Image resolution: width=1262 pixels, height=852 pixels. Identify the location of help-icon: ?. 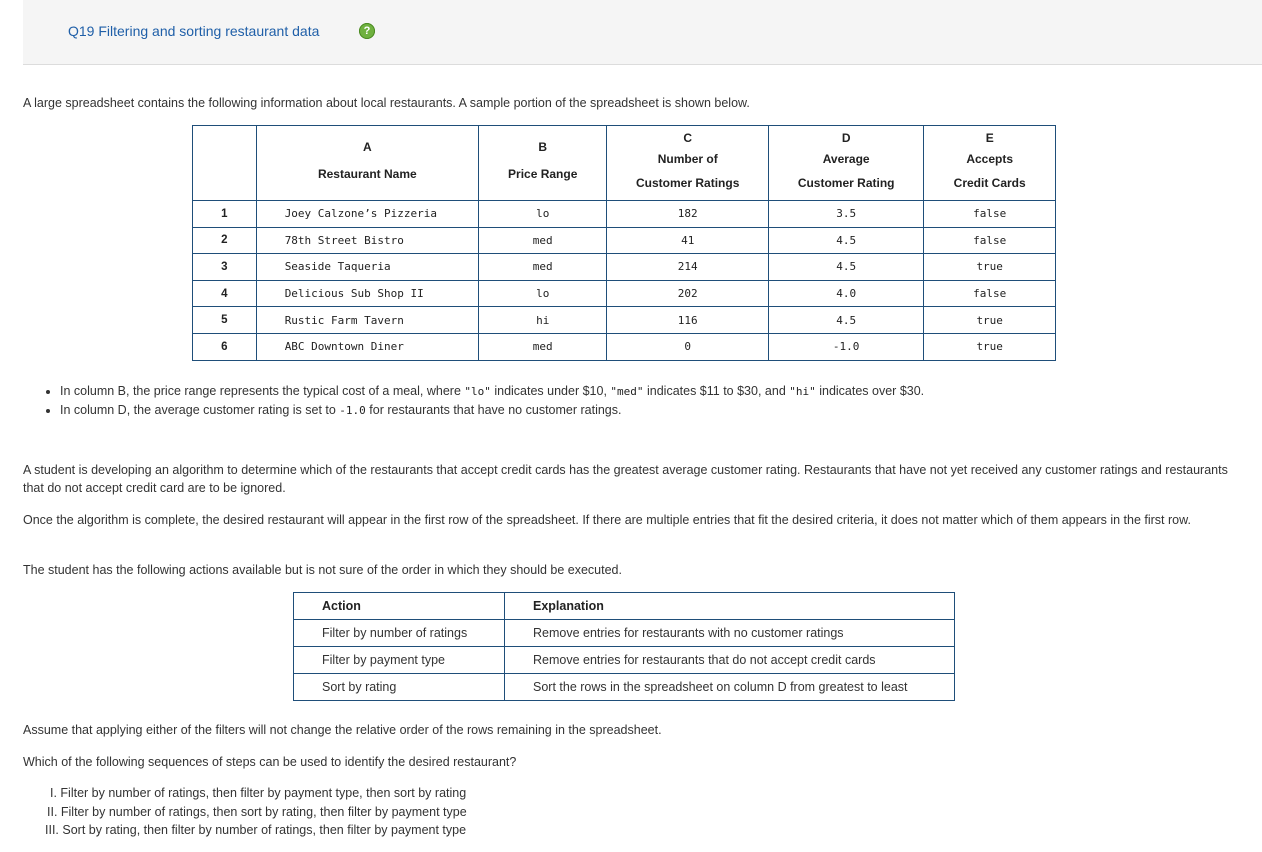
(367, 31).